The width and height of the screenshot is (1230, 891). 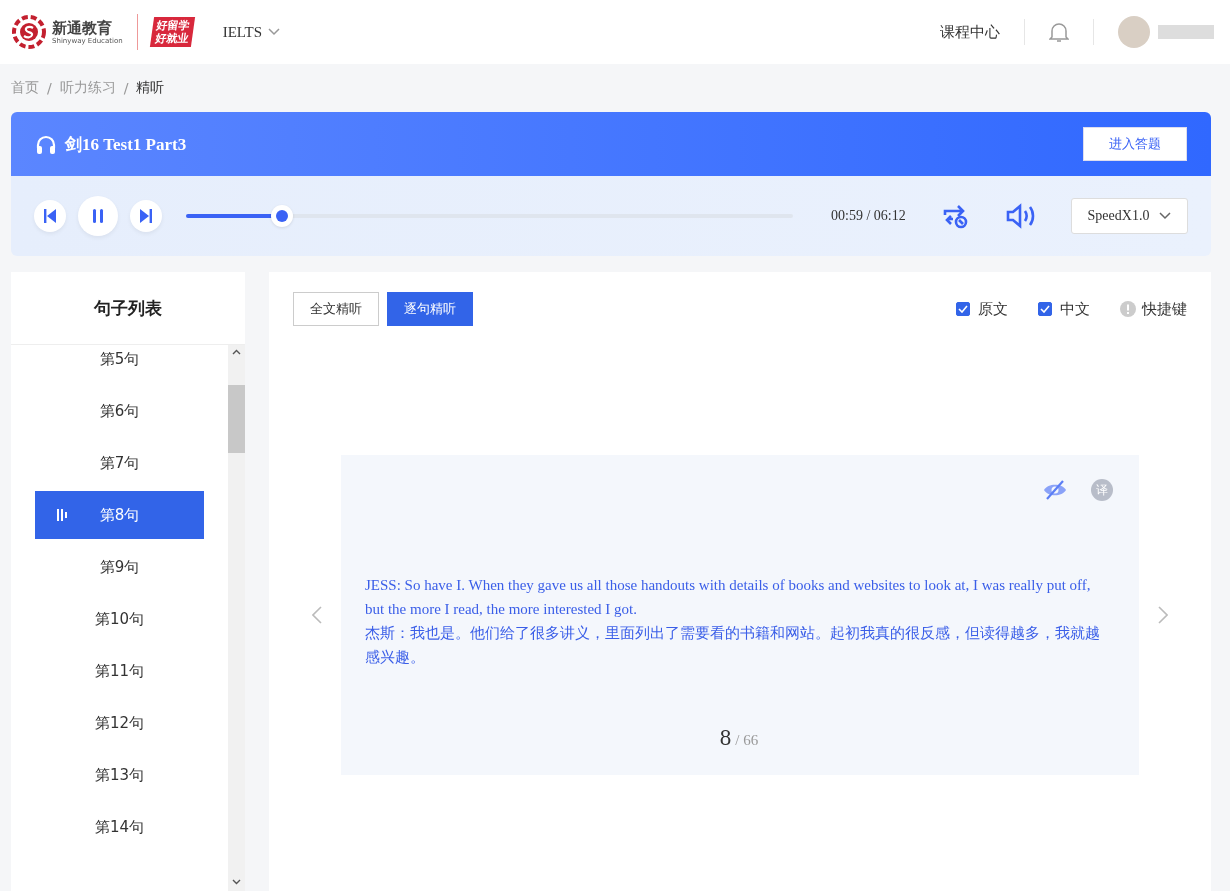 What do you see at coordinates (1129, 216) in the screenshot?
I see `speed-dropdown: SpeedX1.0` at bounding box center [1129, 216].